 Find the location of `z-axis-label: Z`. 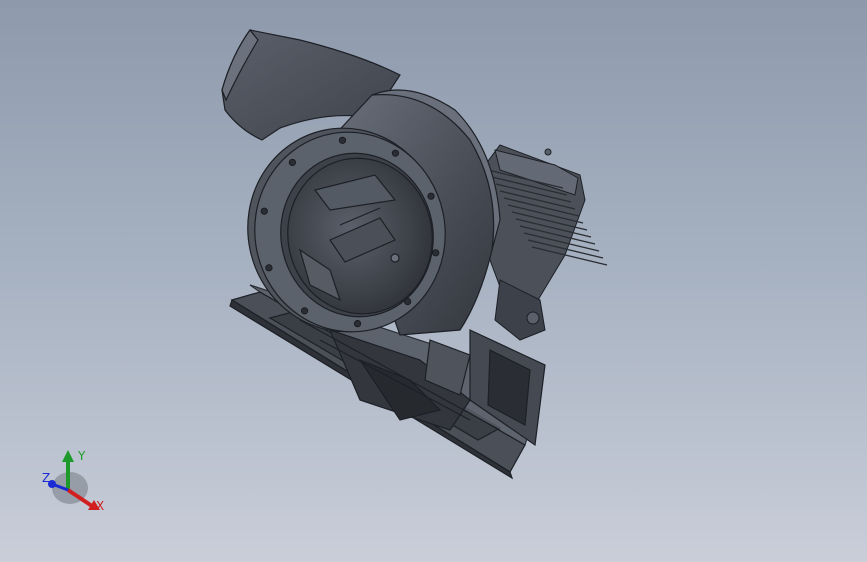

z-axis-label: Z is located at coordinates (46, 478).